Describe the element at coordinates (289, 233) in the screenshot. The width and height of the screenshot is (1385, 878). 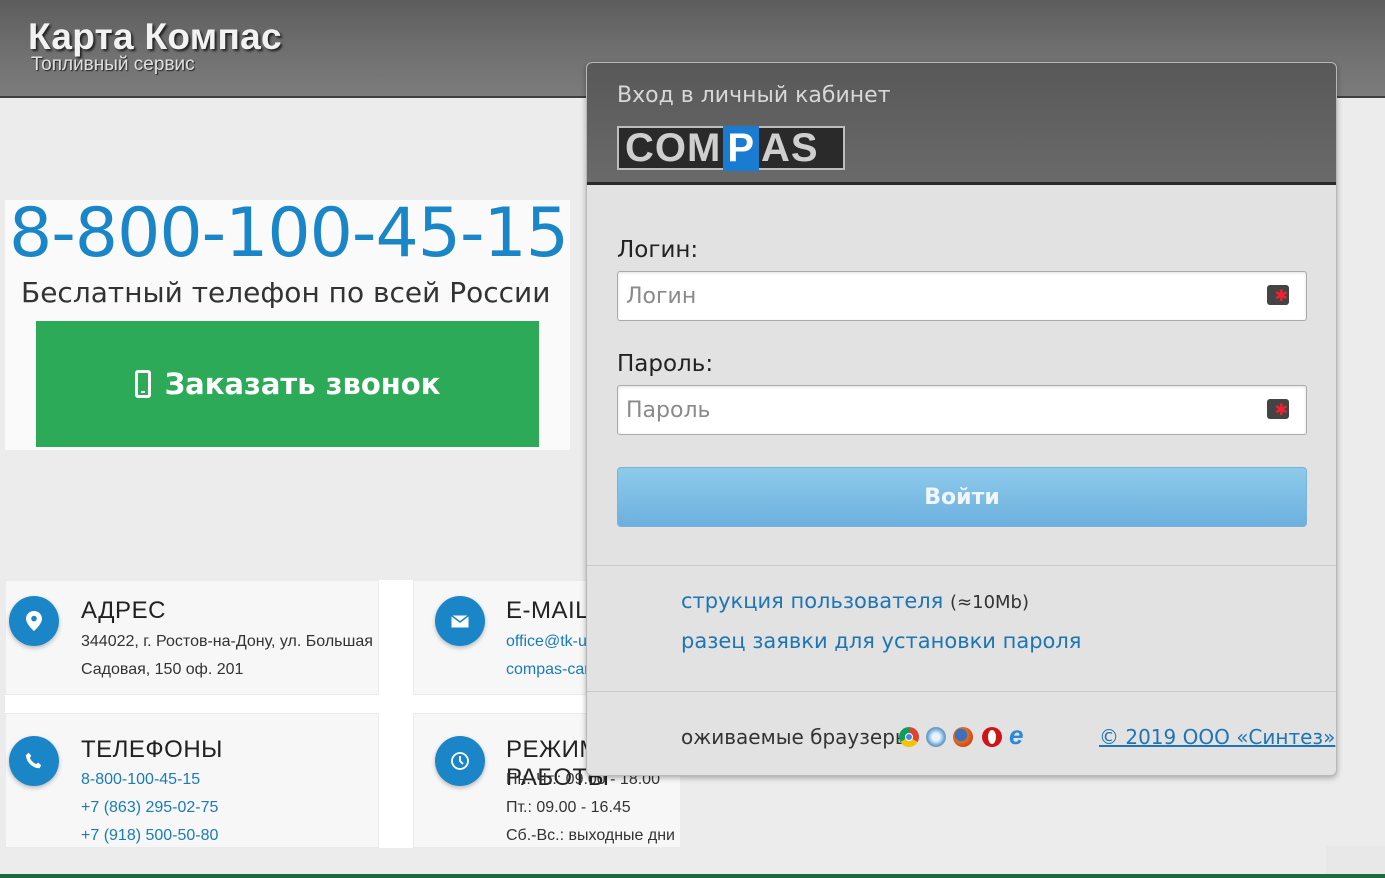
I see `hotline-number: 8-800-100-45-15` at that location.